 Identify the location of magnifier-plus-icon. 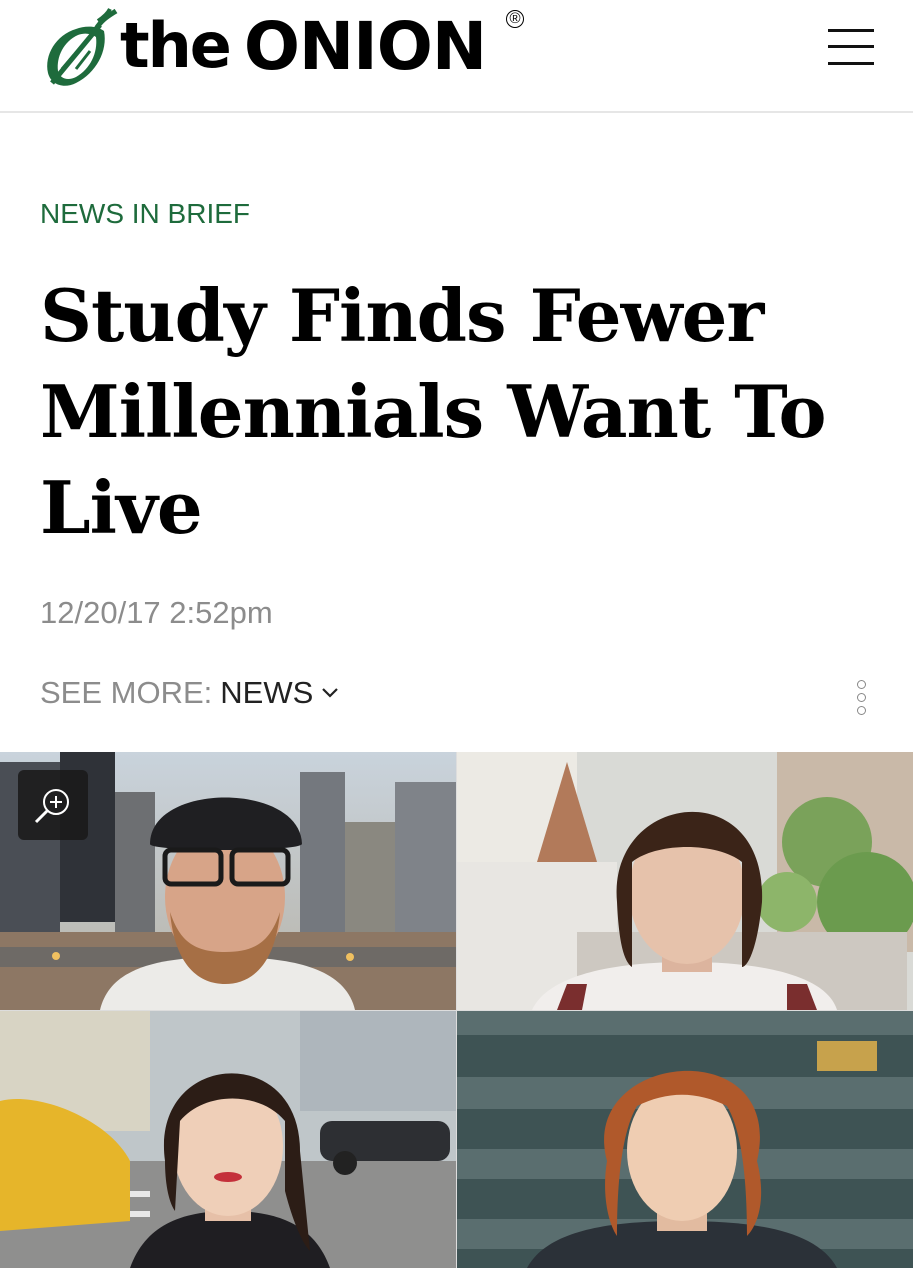
(51, 806).